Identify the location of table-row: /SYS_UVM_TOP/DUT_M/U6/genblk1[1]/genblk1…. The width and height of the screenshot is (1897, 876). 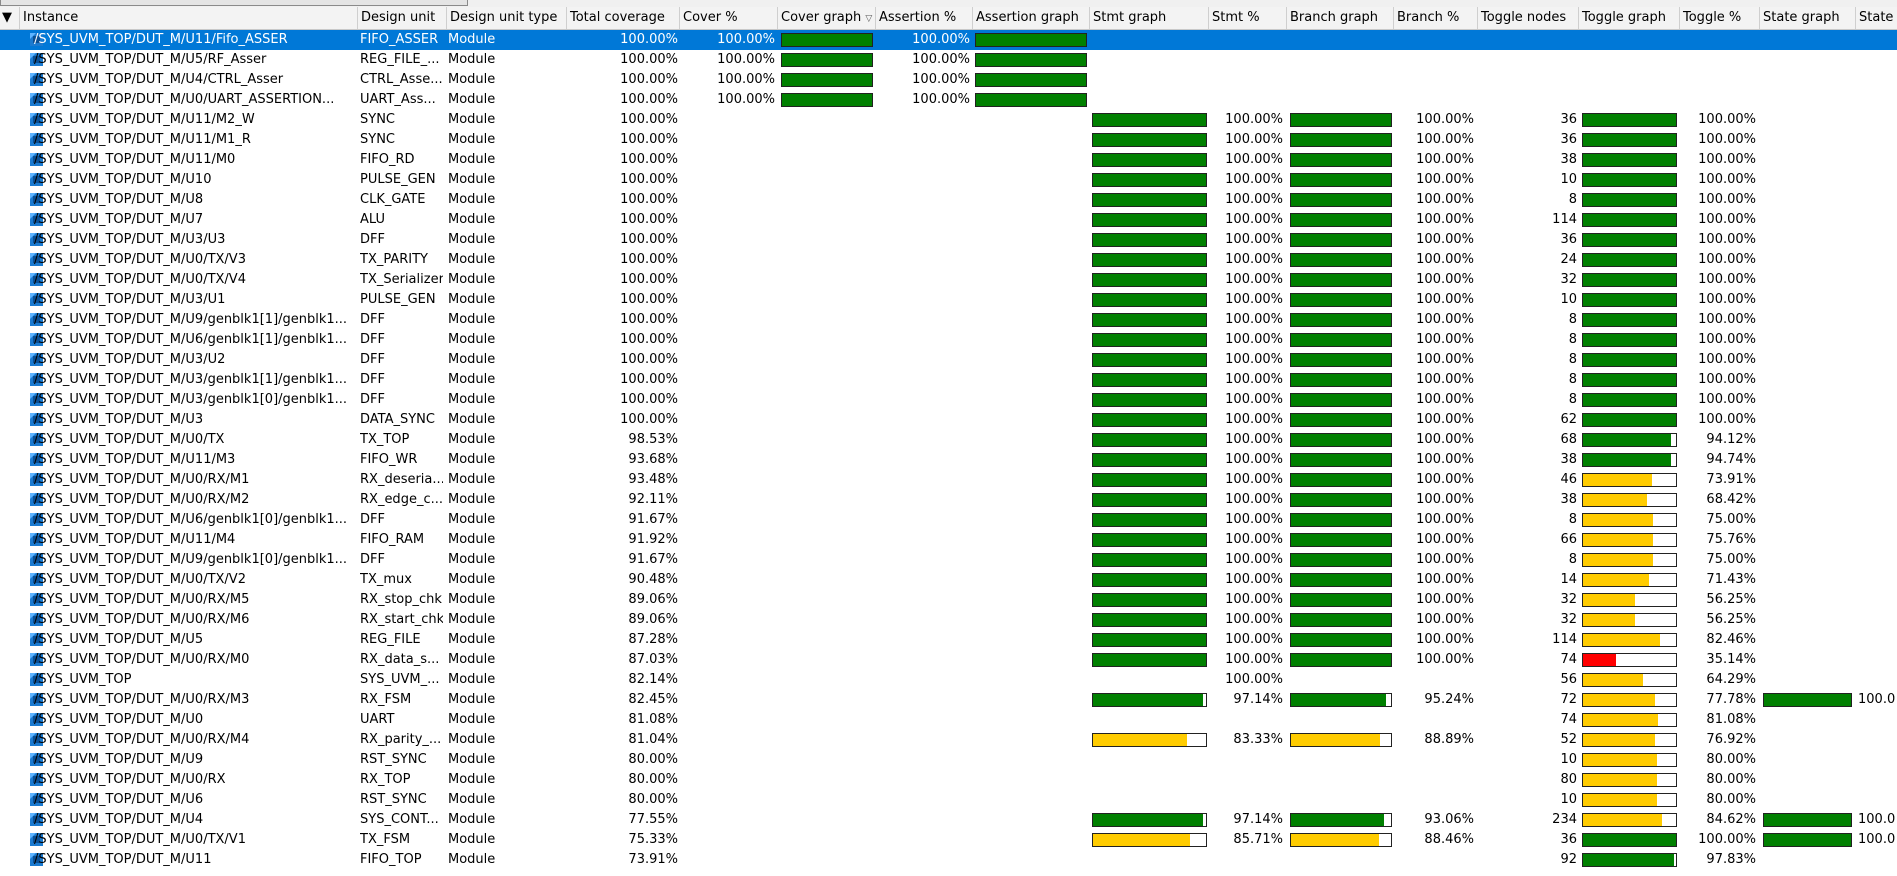
(948, 340).